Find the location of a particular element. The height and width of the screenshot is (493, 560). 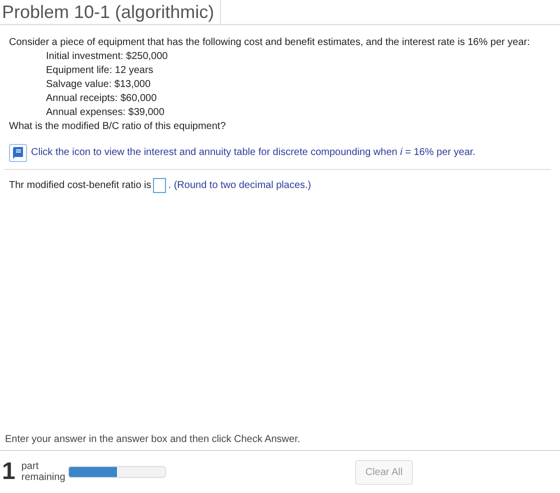

answer-prefix: Thr modified cost-benefit ratio is is located at coordinates (80, 185).